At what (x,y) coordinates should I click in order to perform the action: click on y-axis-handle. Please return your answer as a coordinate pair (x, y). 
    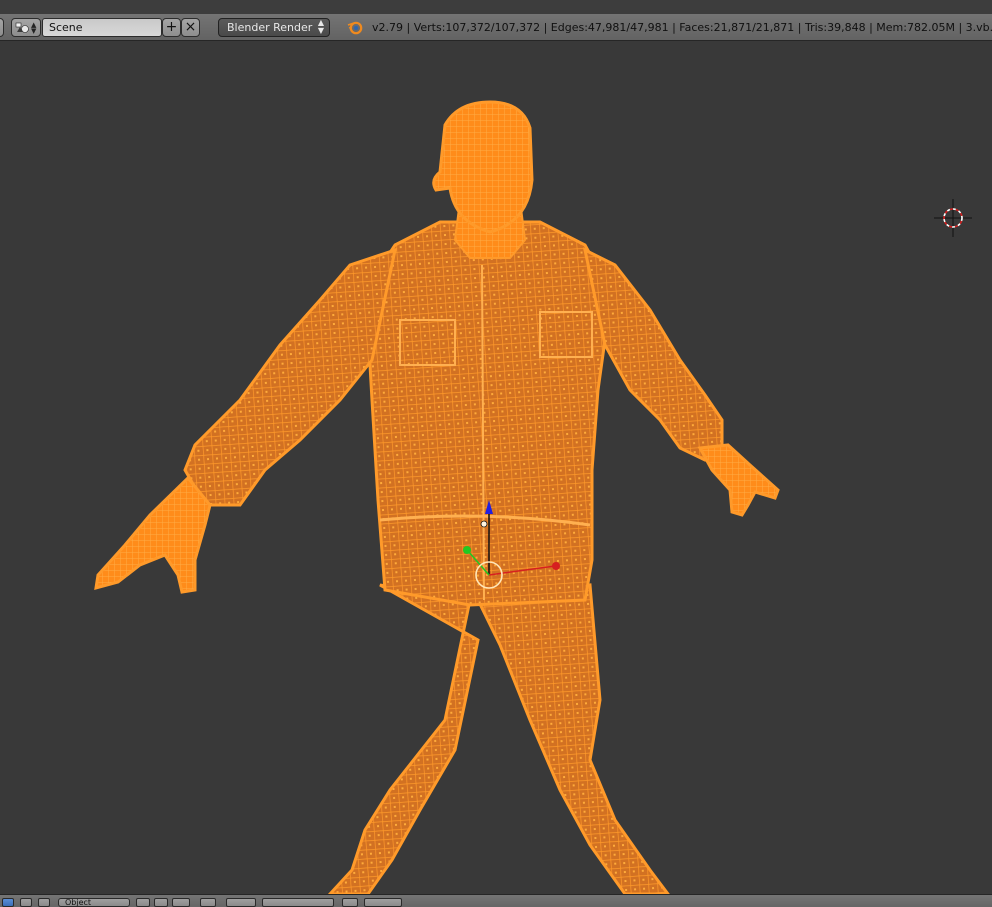
    Looking at the image, I should click on (467, 550).